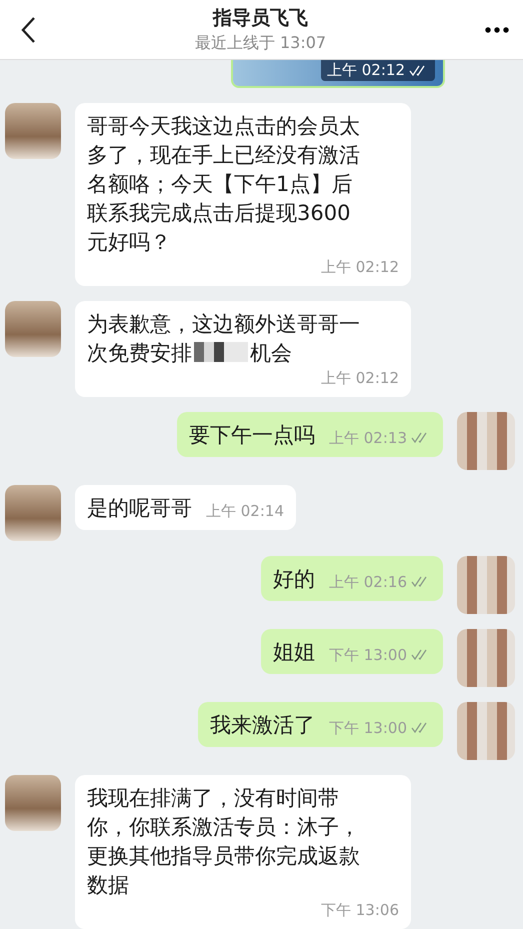  I want to click on message-text: 要下午一点吗, so click(252, 435).